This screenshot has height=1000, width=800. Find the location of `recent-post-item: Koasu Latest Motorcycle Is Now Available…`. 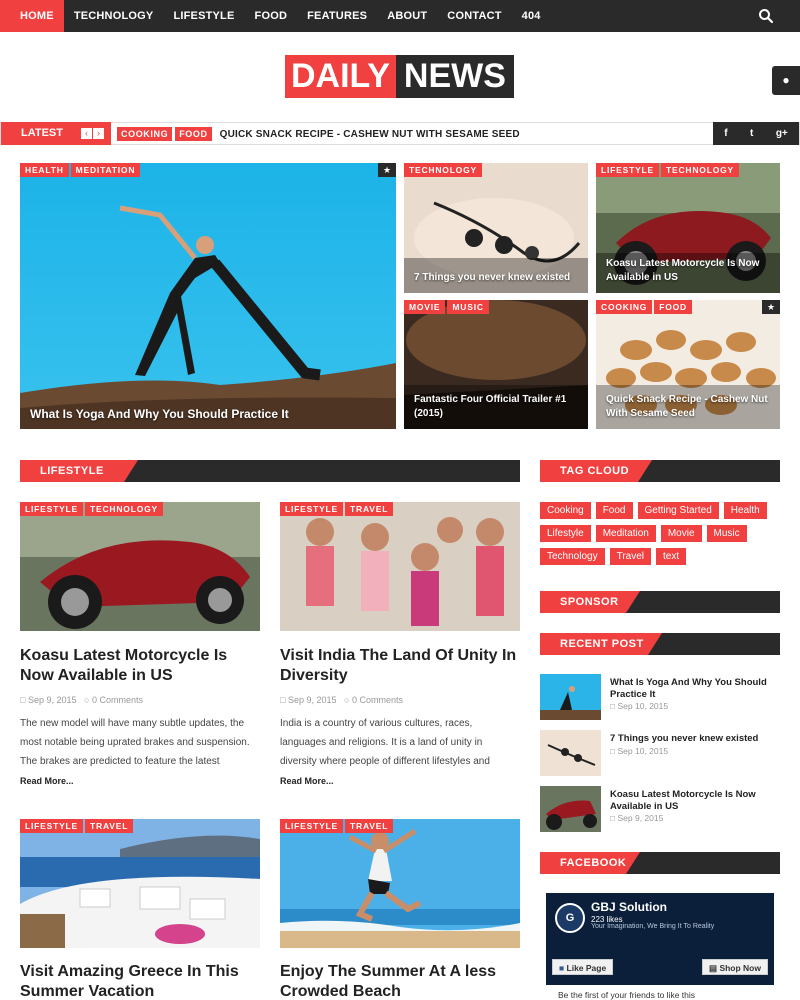

recent-post-item: Koasu Latest Motorcycle Is Now Available… is located at coordinates (660, 810).